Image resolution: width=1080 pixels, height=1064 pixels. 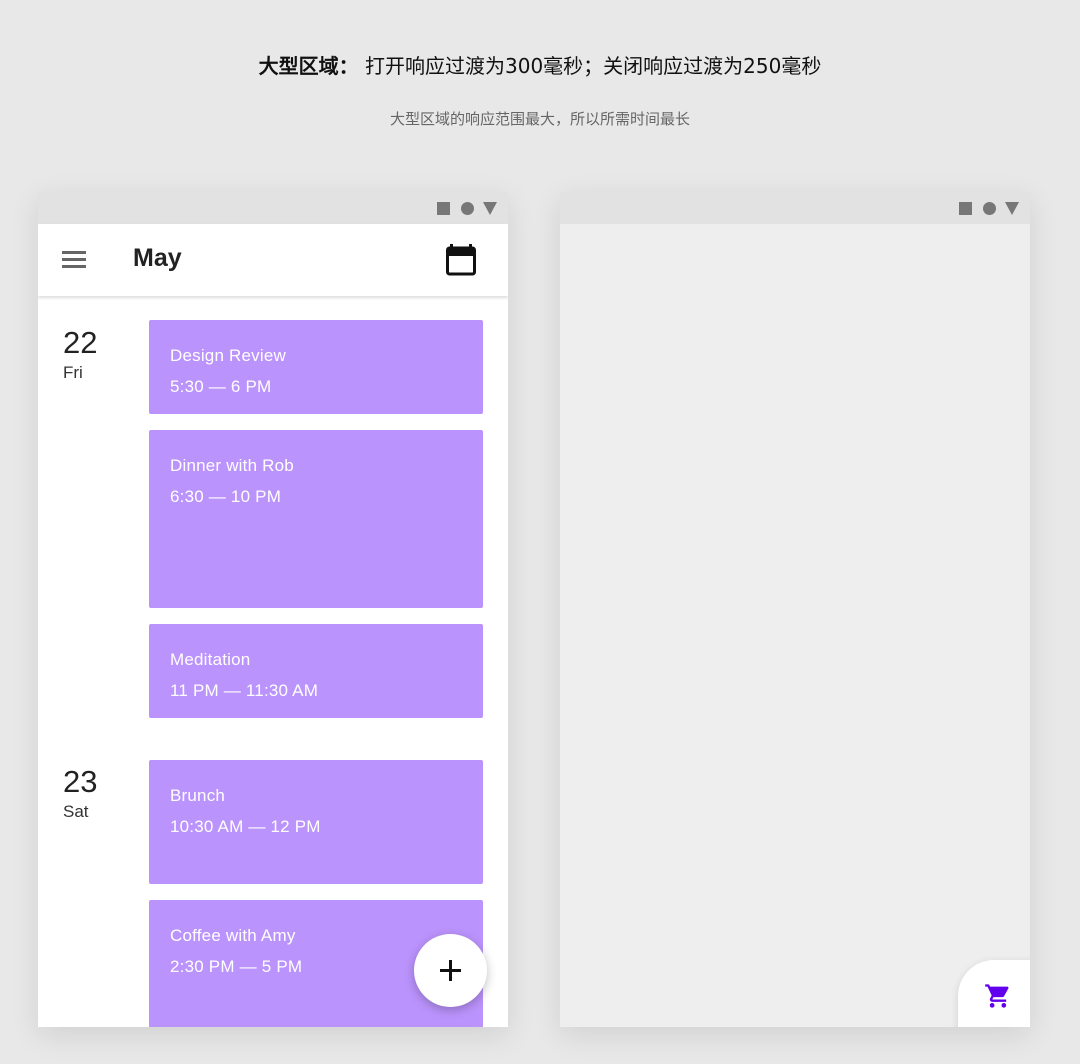 What do you see at coordinates (316, 519) in the screenshot?
I see `event-card: Dinner with Rob 6:30 — 10 PM` at bounding box center [316, 519].